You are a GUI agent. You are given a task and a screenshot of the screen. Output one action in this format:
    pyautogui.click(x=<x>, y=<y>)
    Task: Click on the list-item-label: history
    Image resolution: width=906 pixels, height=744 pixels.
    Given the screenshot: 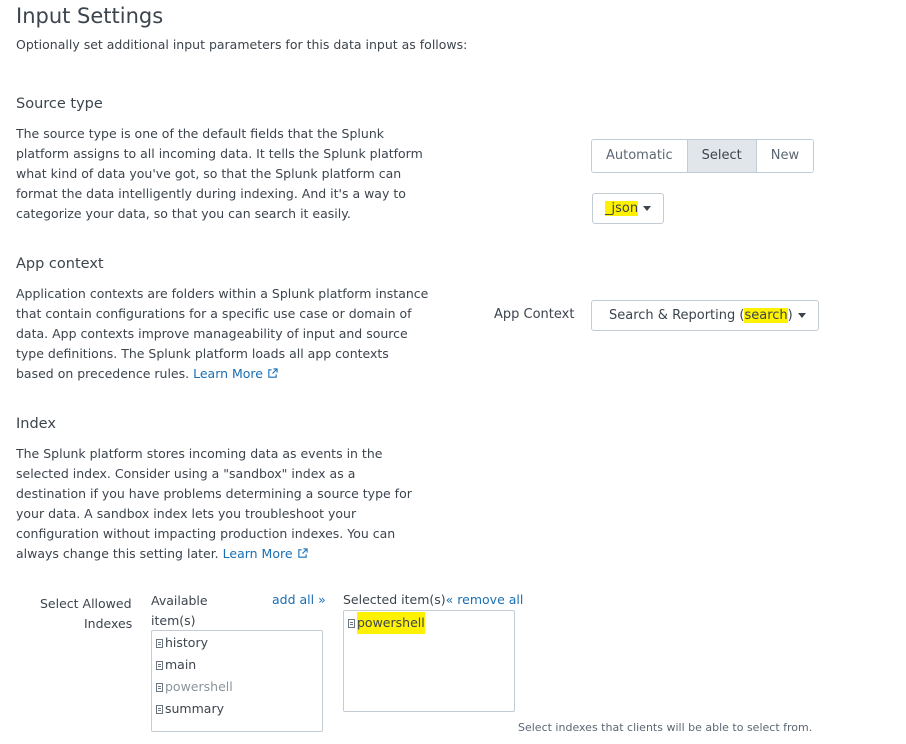 What is the action you would take?
    pyautogui.click(x=186, y=642)
    